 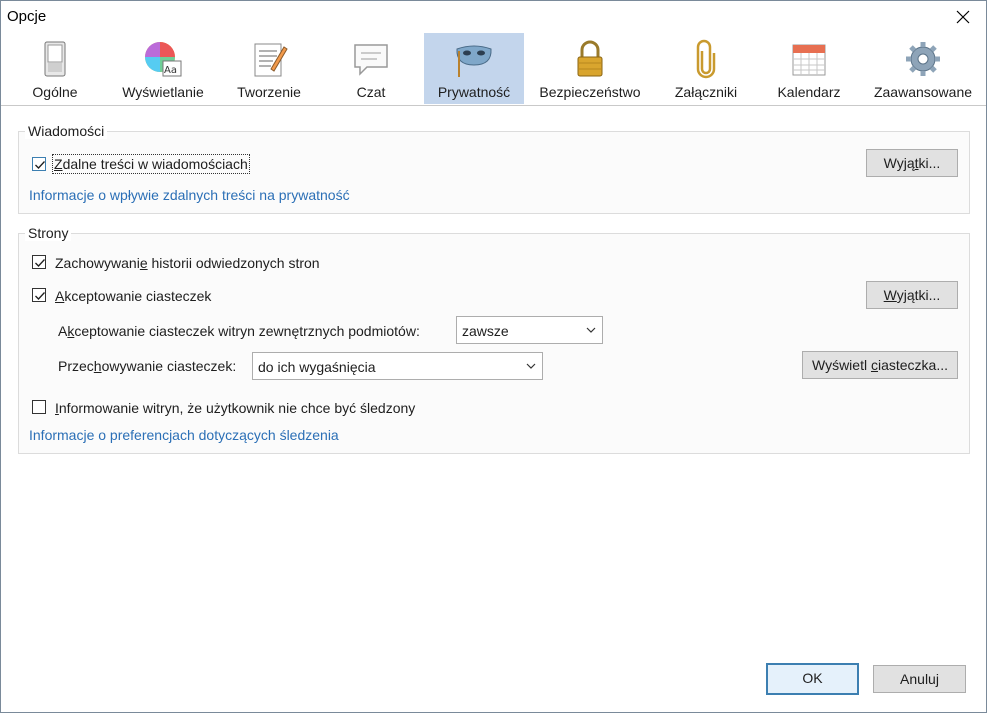 I want to click on keep-cookies-label: Przechowywanie ciasteczek:, so click(x=147, y=366).